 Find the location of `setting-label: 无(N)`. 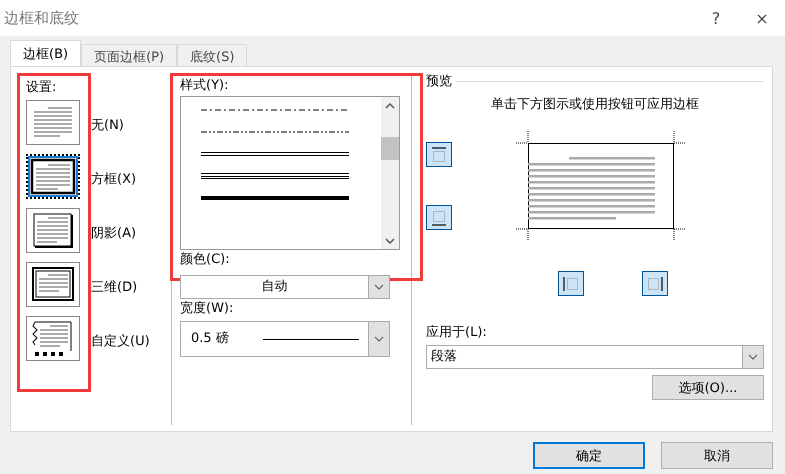

setting-label: 无(N) is located at coordinates (120, 130).